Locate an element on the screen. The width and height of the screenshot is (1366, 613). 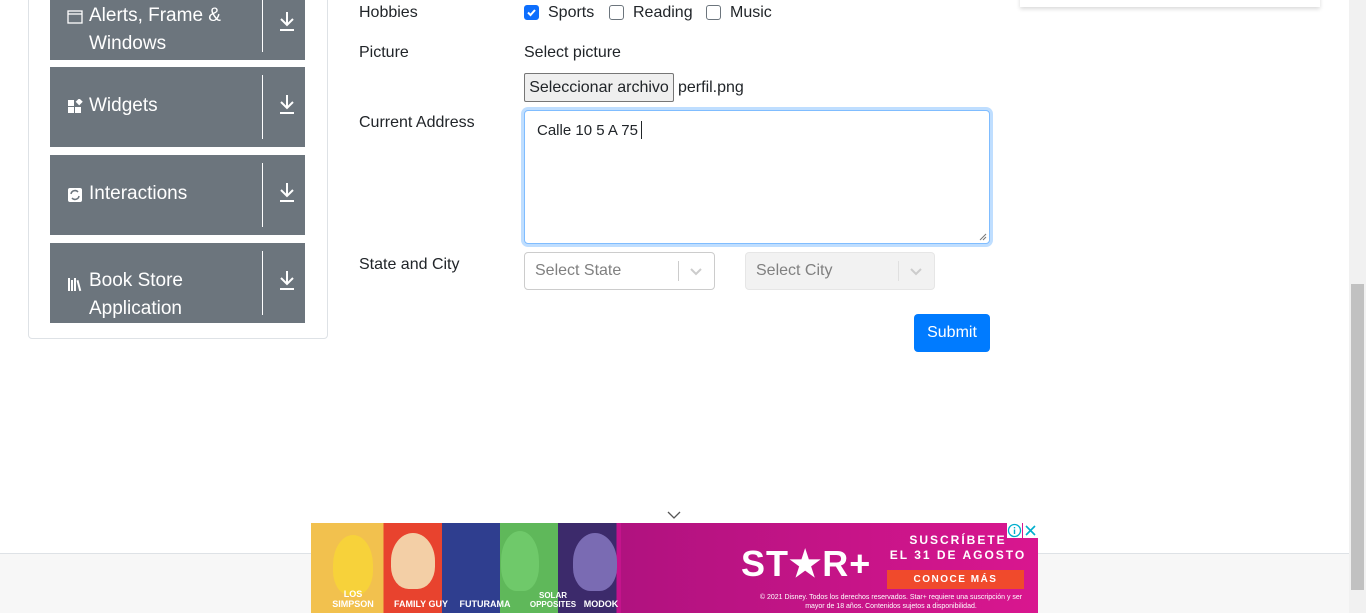
sports-checkbox is located at coordinates (531, 12).